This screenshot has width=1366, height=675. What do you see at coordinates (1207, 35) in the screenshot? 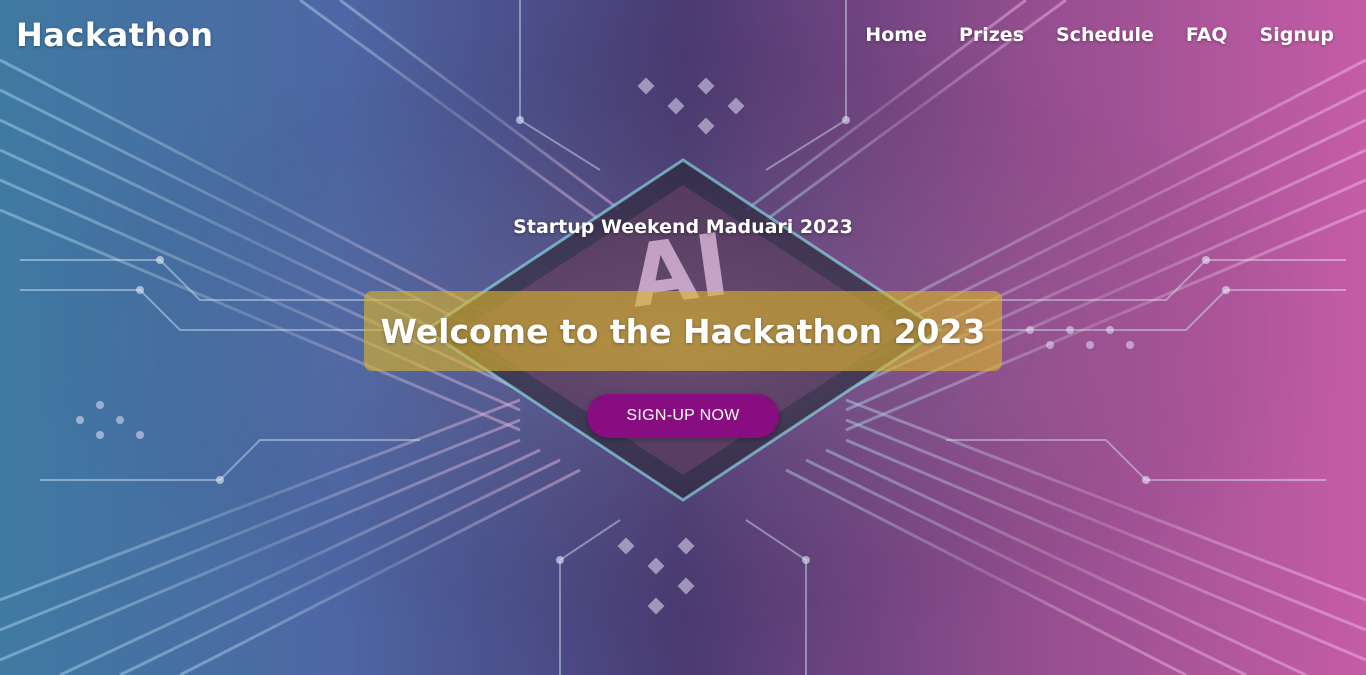
I see `nav-link-faq: FAQ` at bounding box center [1207, 35].